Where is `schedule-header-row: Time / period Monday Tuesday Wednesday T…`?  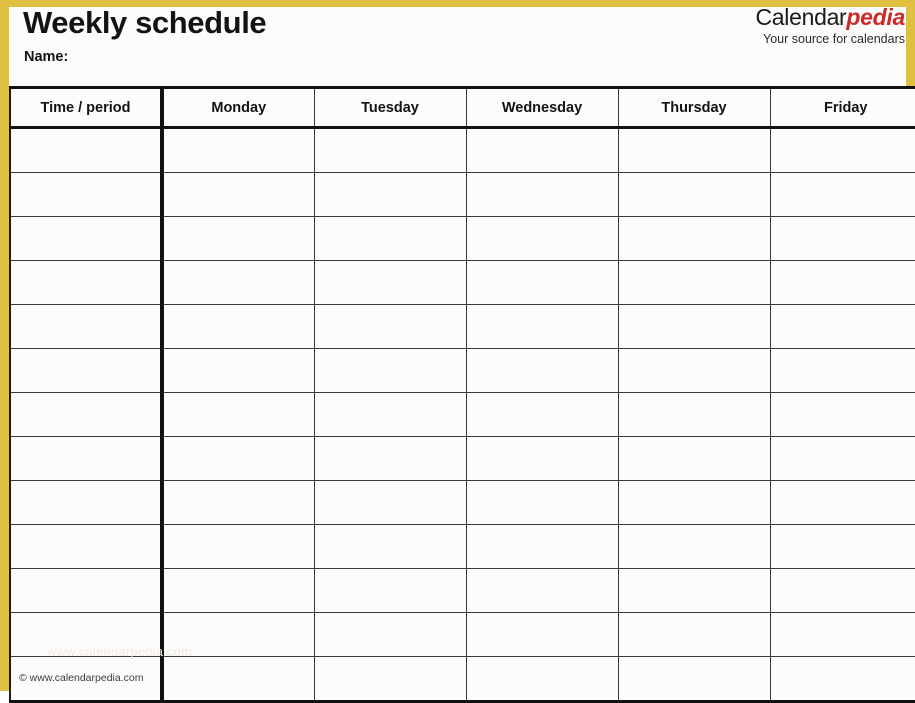
schedule-header-row: Time / period Monday Tuesday Wednesday T… is located at coordinates (462, 107).